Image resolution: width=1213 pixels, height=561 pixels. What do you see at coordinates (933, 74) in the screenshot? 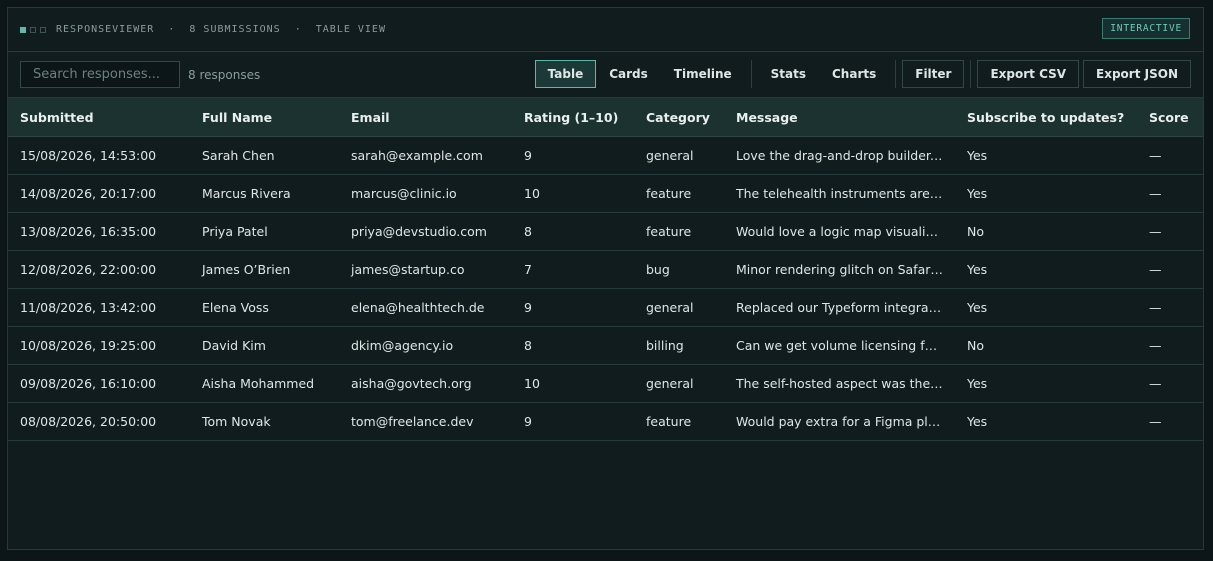
I see `filter-button: Filter` at bounding box center [933, 74].